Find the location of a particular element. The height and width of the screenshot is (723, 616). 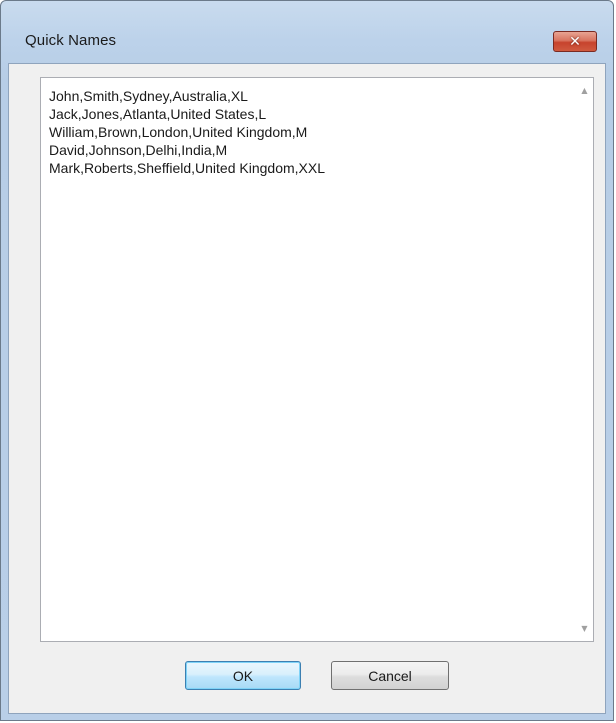

cancel-button: Cancel is located at coordinates (390, 675).